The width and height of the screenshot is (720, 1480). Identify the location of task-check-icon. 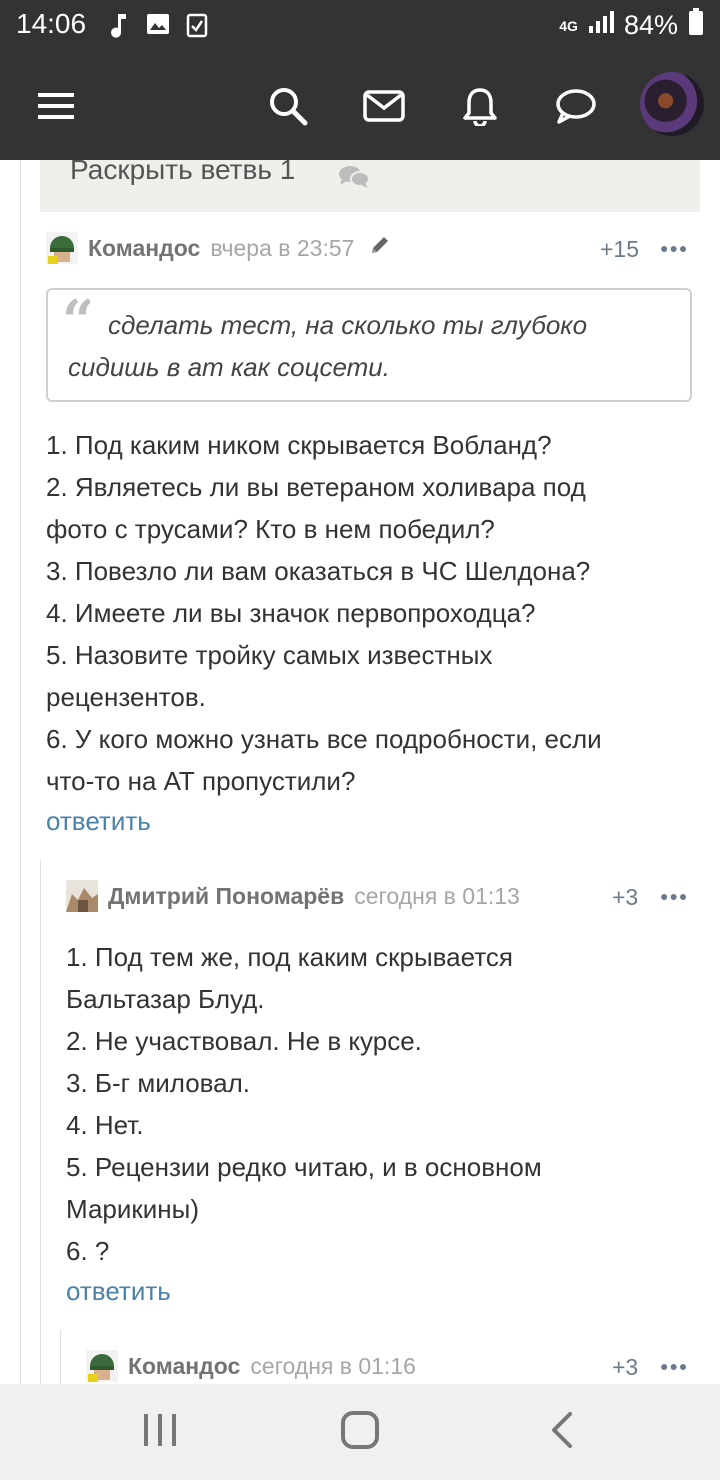
(197, 27).